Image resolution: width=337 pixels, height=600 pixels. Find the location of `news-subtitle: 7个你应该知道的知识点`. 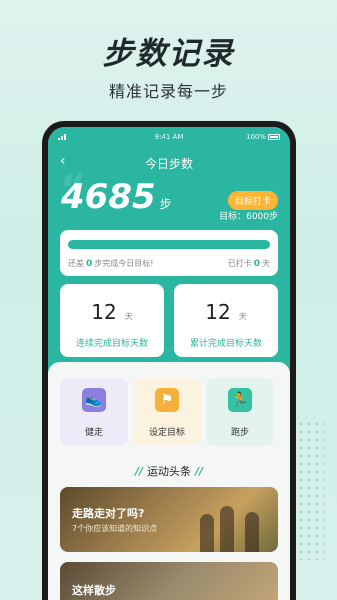

news-subtitle: 7个你应该知道的知识点 is located at coordinates (115, 528).